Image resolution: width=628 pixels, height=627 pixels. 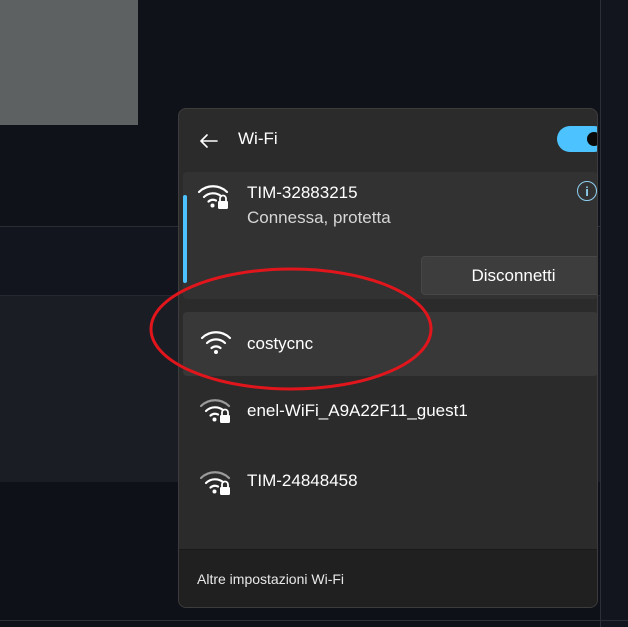 I want to click on network-name: costycnc, so click(x=280, y=343).